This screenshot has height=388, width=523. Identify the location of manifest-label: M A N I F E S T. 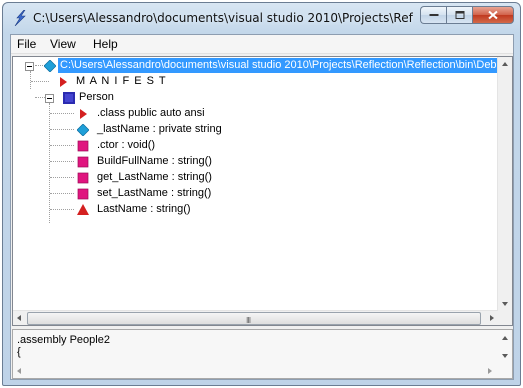
(121, 81).